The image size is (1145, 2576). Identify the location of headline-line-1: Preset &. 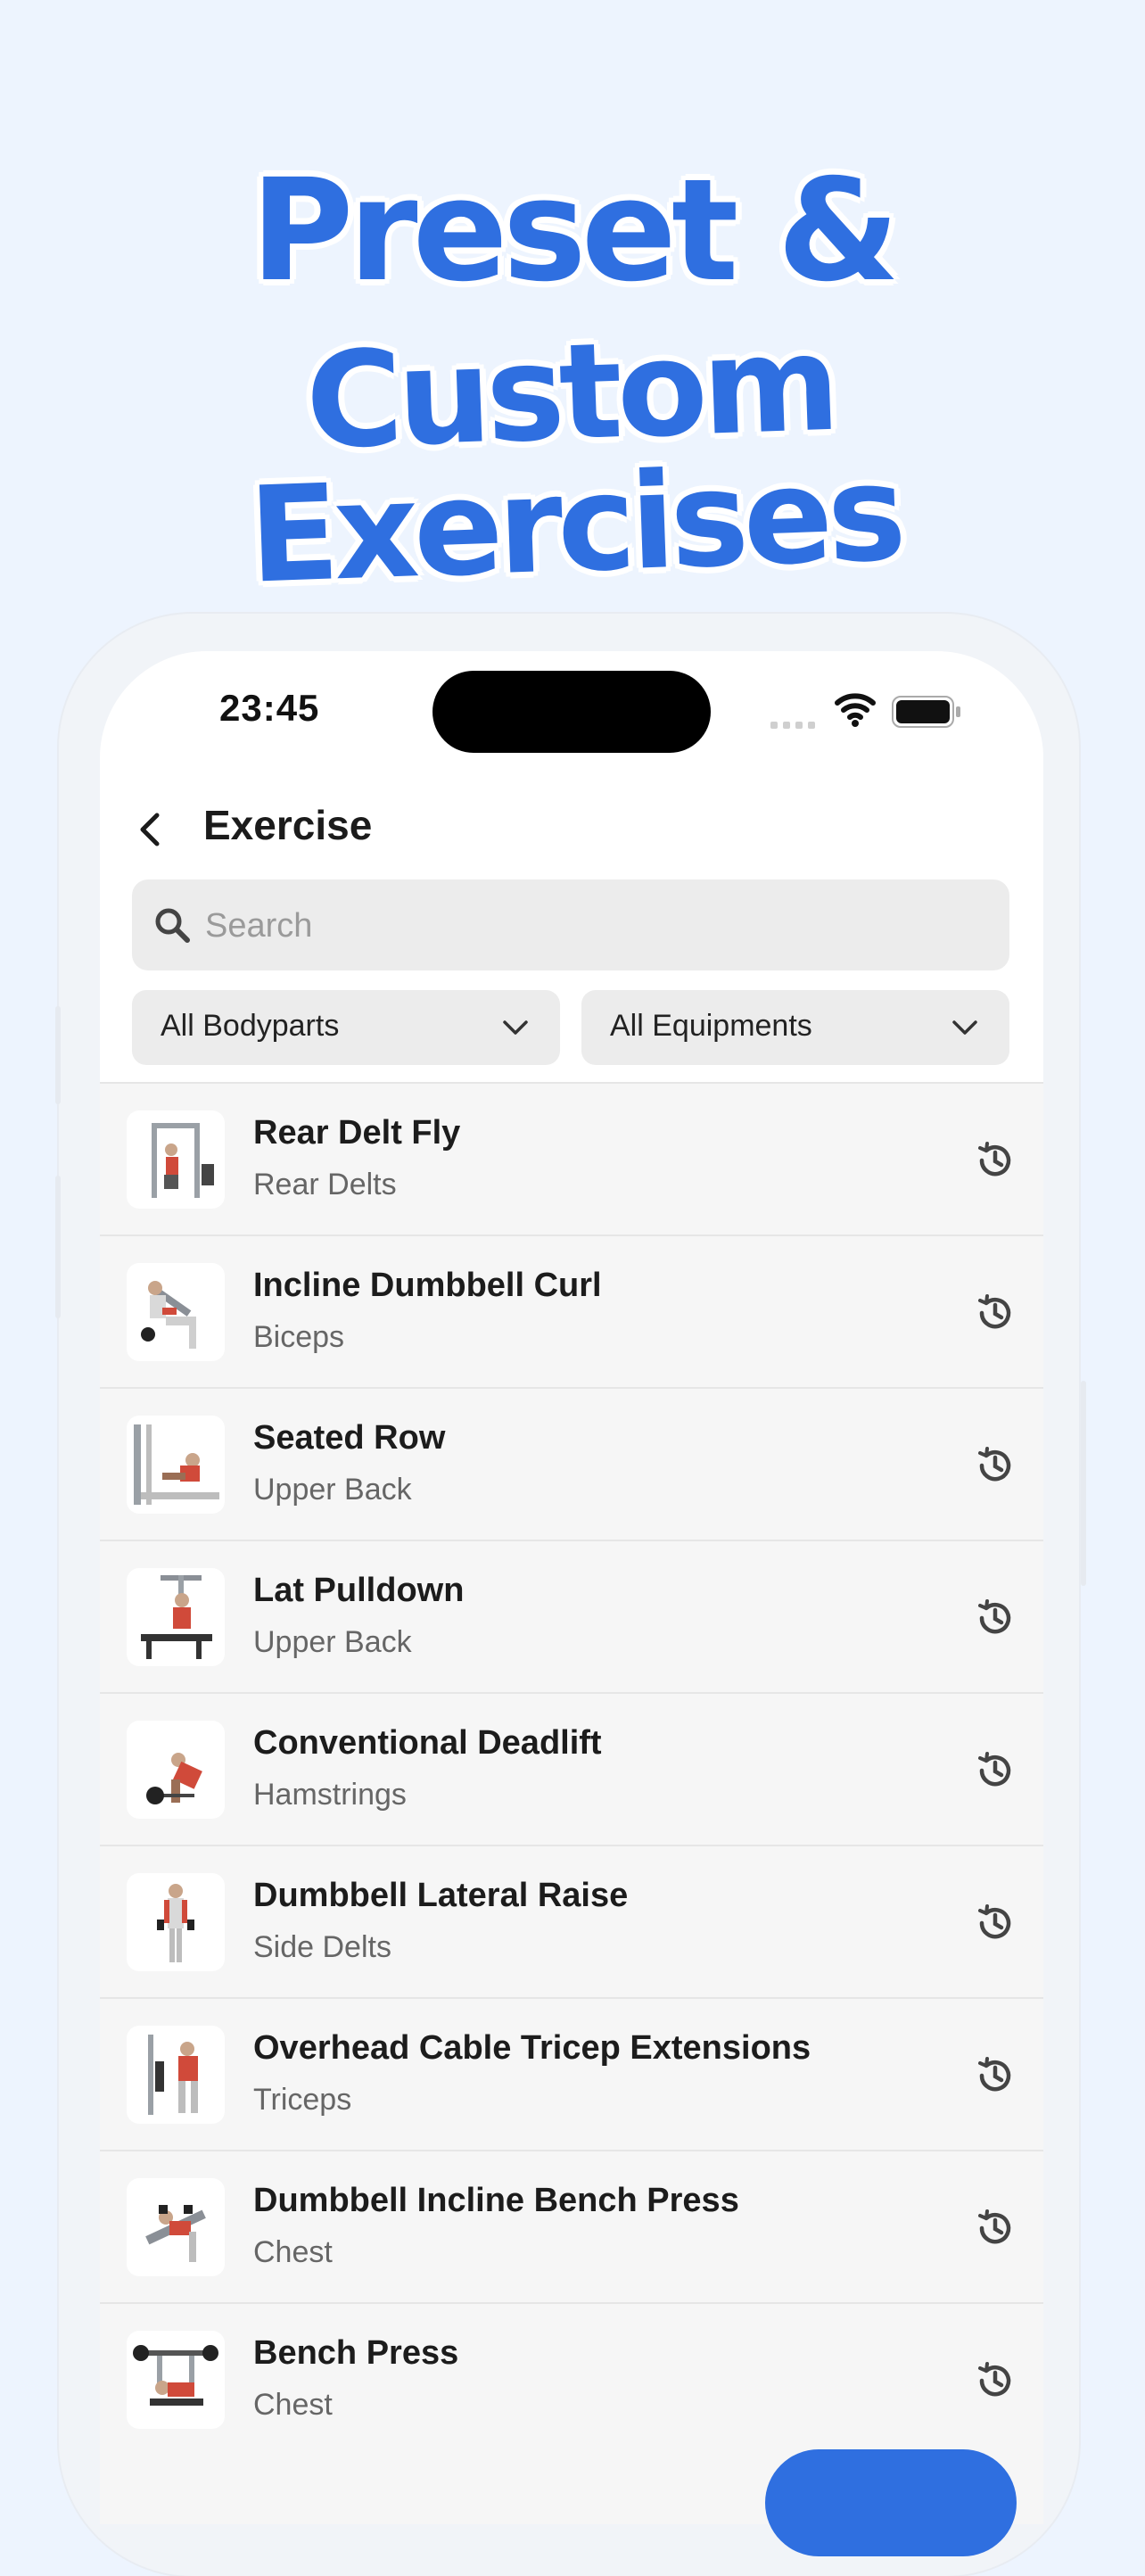
(575, 231).